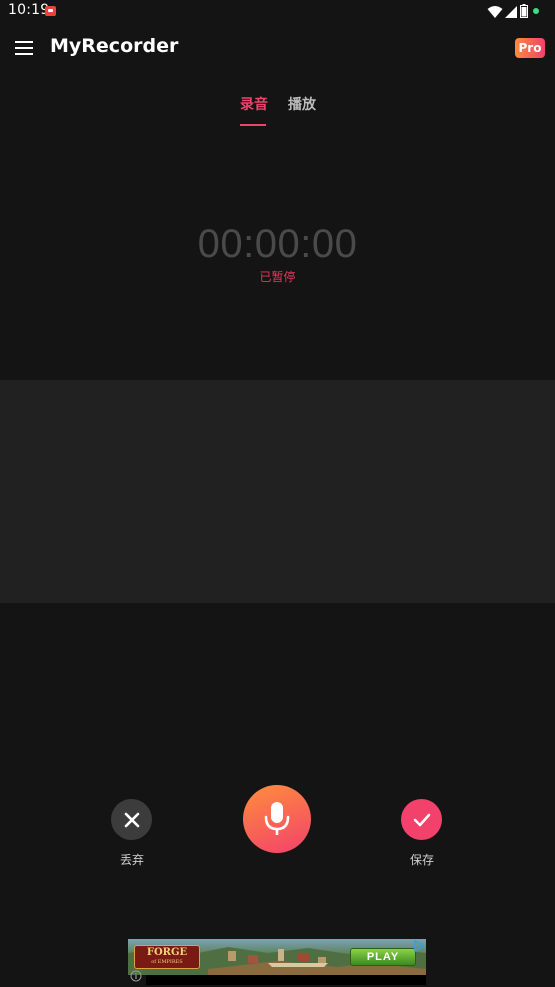  Describe the element at coordinates (495, 12) in the screenshot. I see `wifi-icon` at that location.